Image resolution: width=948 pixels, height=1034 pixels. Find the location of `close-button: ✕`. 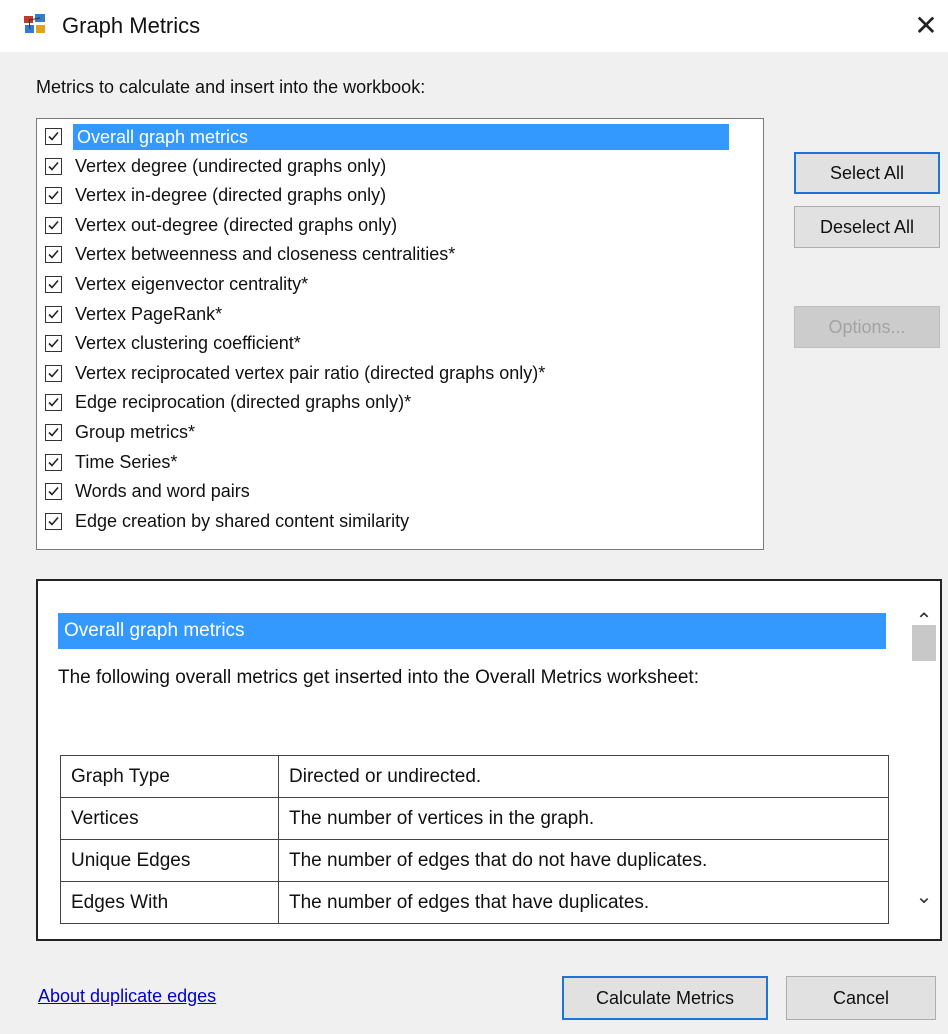

close-button: ✕ is located at coordinates (926, 26).